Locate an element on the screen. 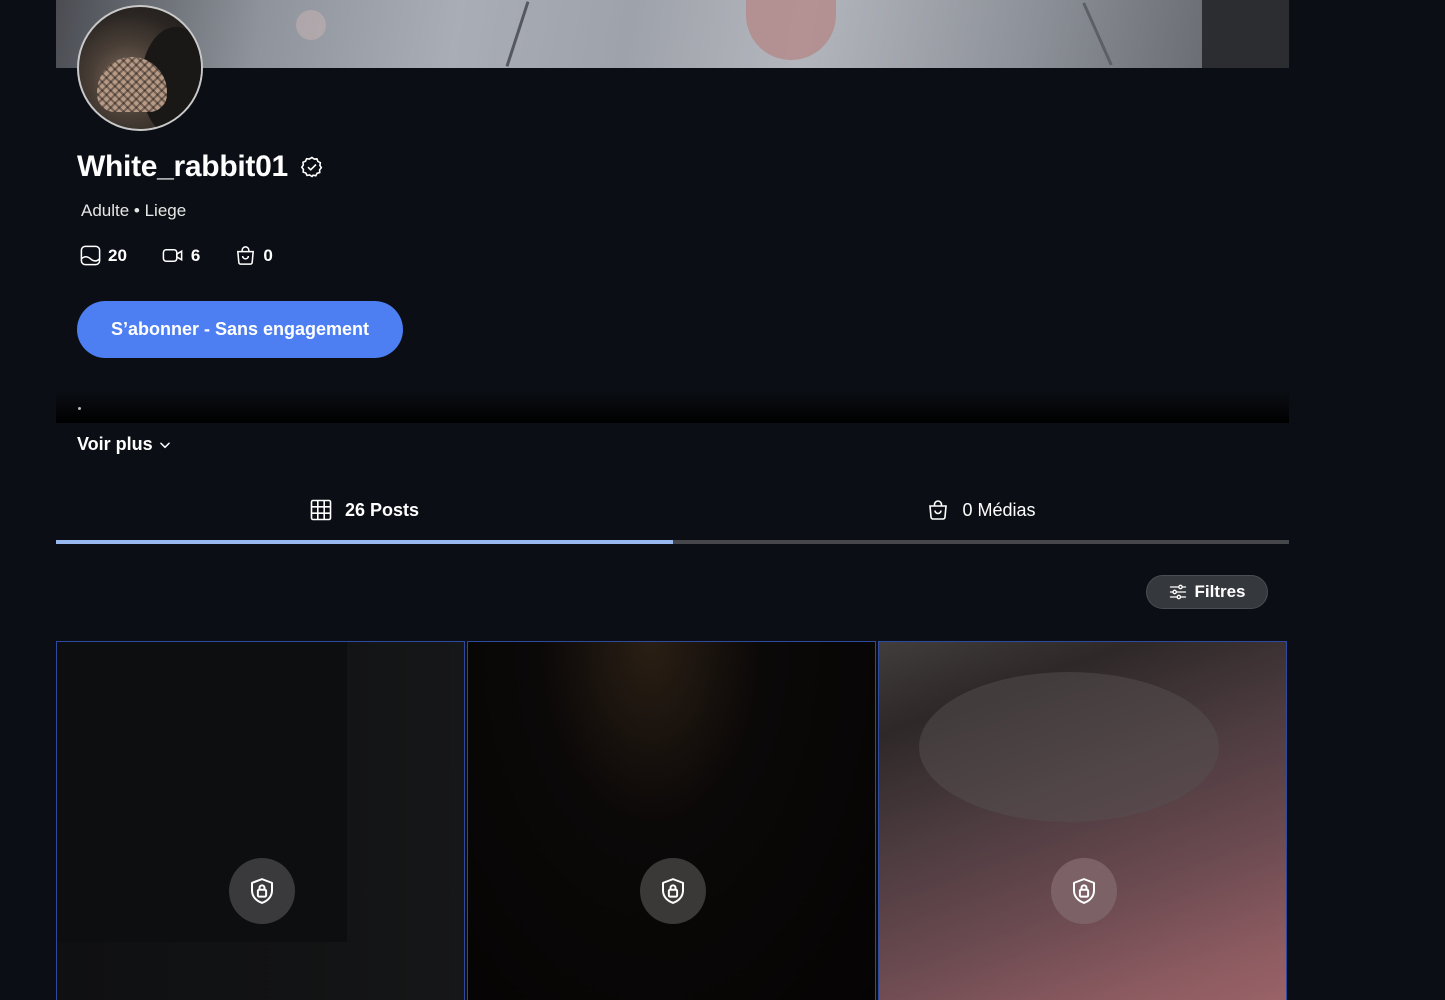 This screenshot has width=1445, height=1000. tab-posts: 26 Posts is located at coordinates (364, 510).